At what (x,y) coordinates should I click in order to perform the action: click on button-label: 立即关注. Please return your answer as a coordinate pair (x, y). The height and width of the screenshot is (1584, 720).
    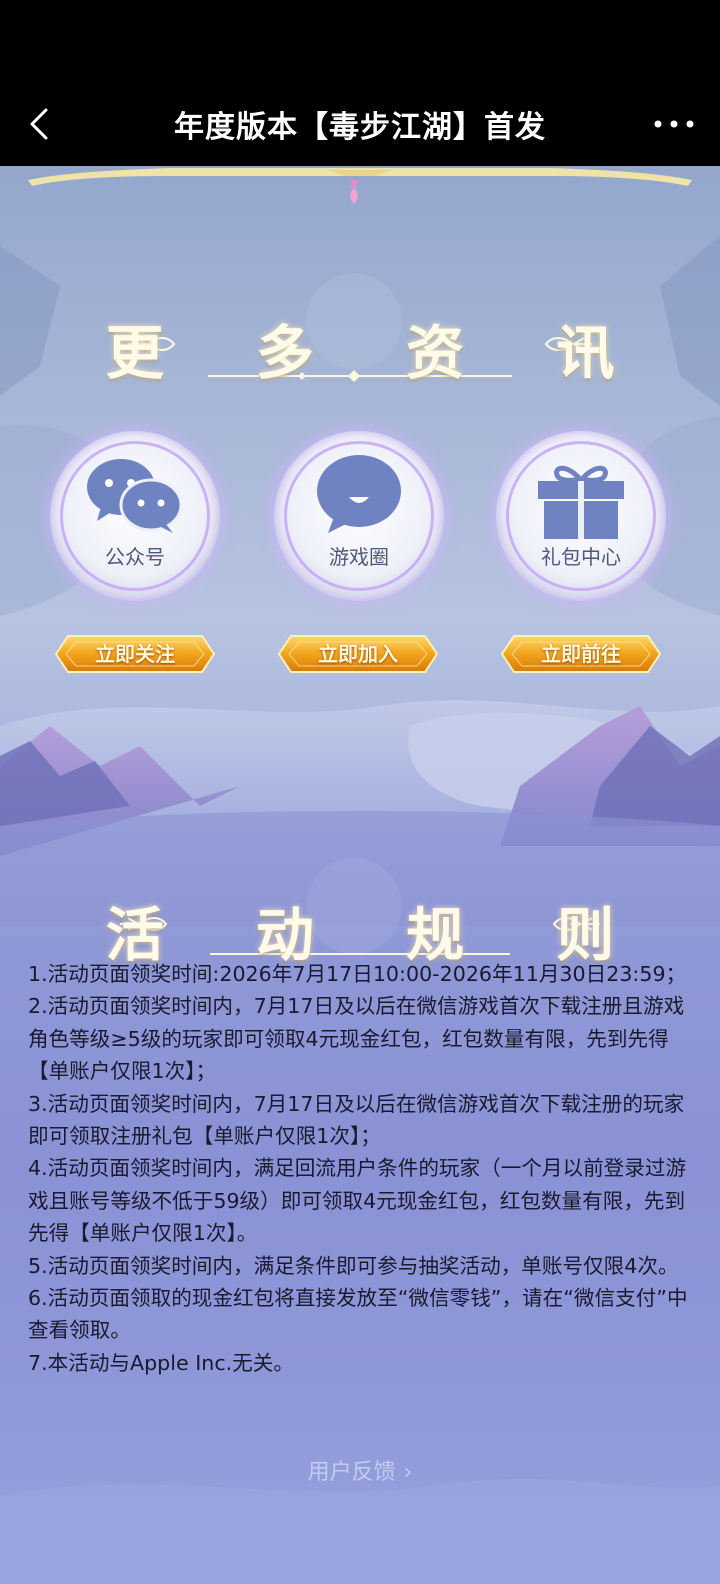
    Looking at the image, I should click on (135, 654).